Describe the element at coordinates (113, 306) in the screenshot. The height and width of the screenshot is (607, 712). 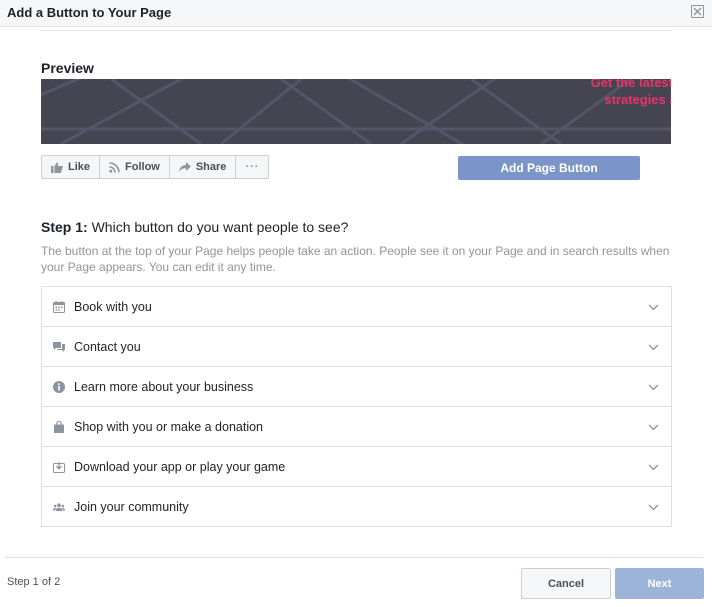
I see `option-label: Book with you` at that location.